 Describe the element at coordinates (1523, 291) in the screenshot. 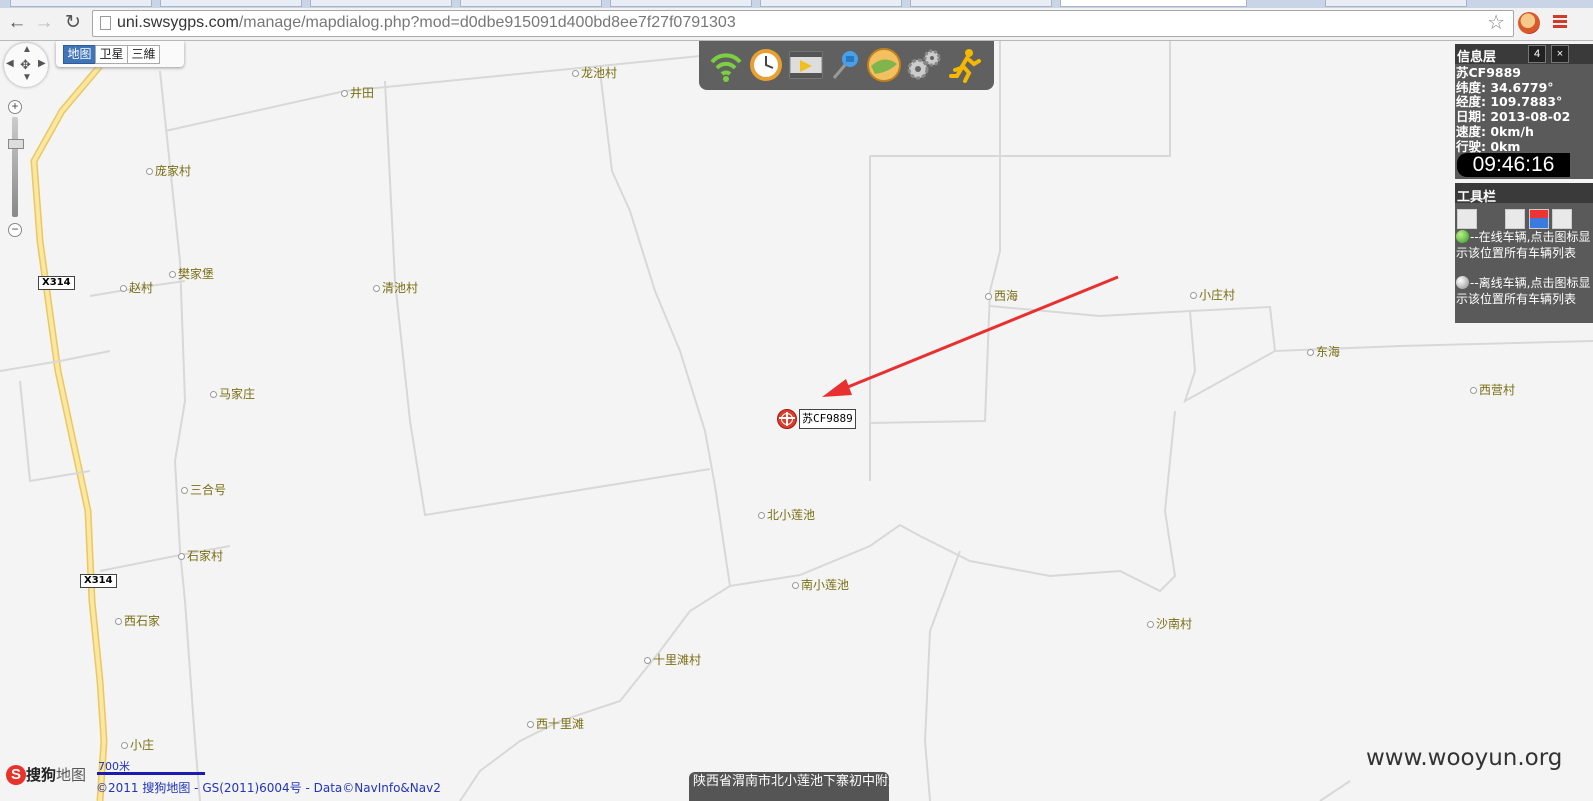

I see `offline-legend: --离线车辆,点击图标显示该位置所有车辆列表` at that location.